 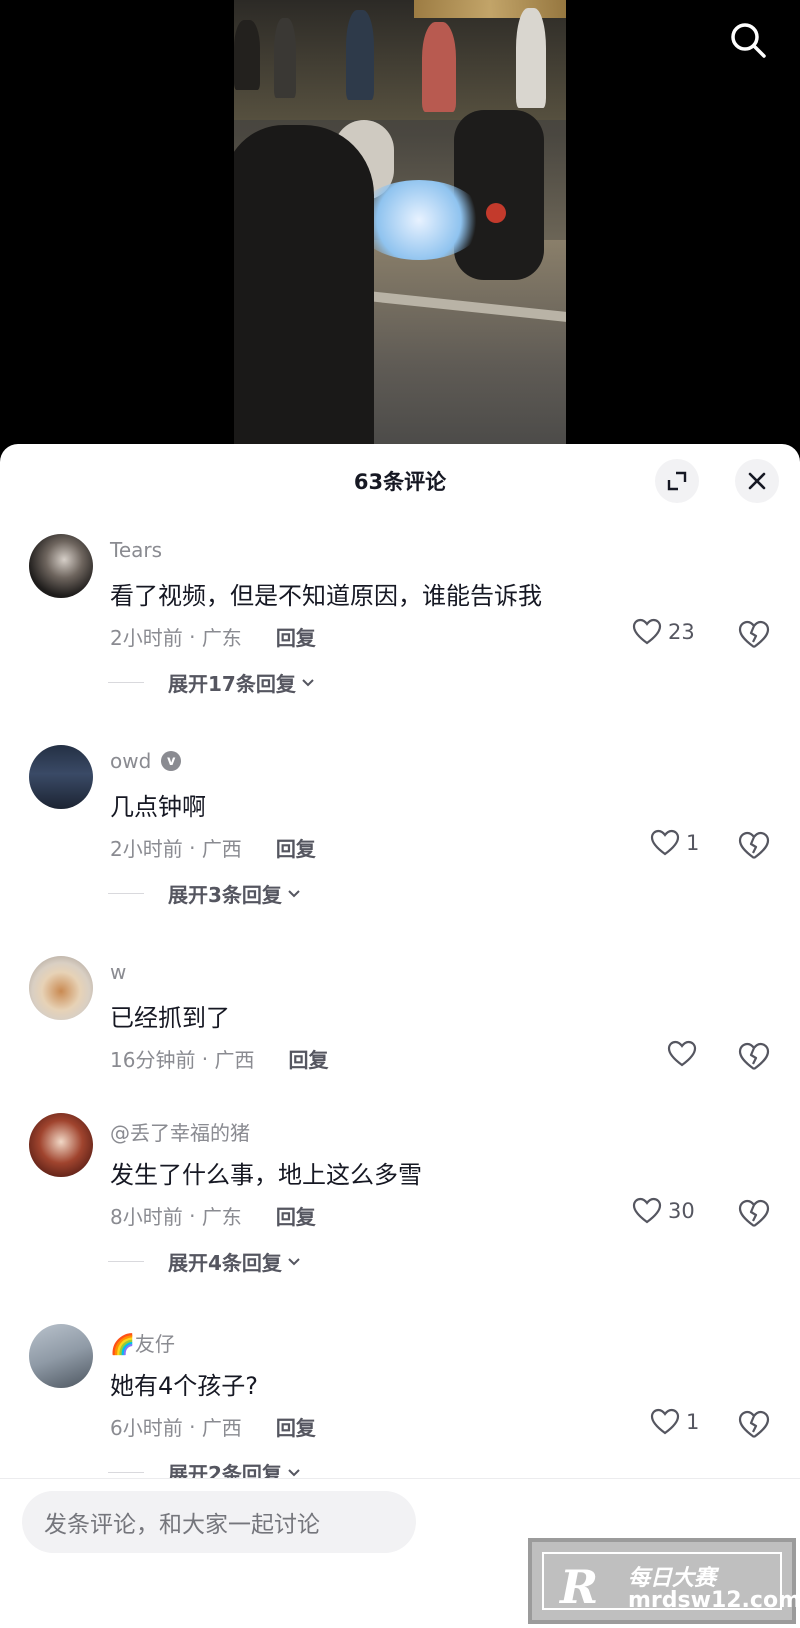 I want to click on expand-replies-label: 展开4条回复, so click(x=225, y=1263).